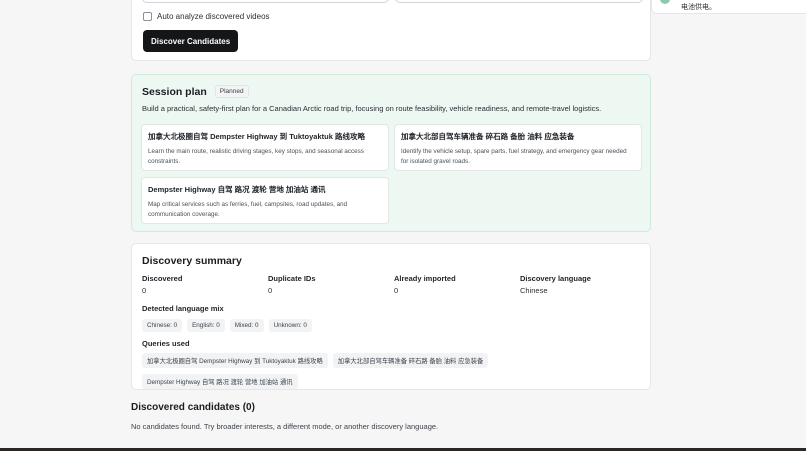 The width and height of the screenshot is (806, 451). Describe the element at coordinates (231, 91) in the screenshot. I see `status-badge: Planned` at that location.